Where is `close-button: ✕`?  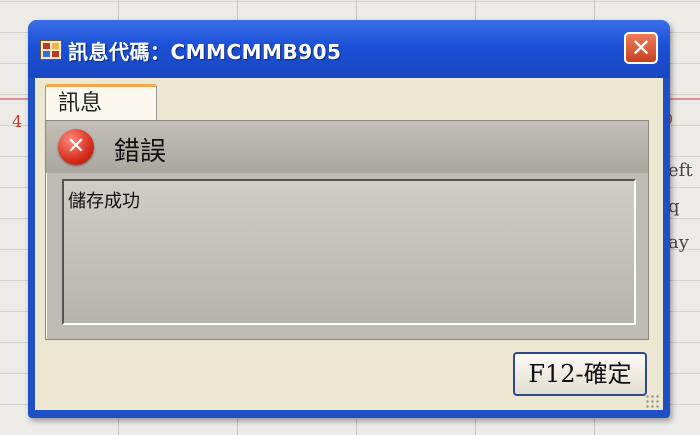
close-button: ✕ is located at coordinates (641, 48).